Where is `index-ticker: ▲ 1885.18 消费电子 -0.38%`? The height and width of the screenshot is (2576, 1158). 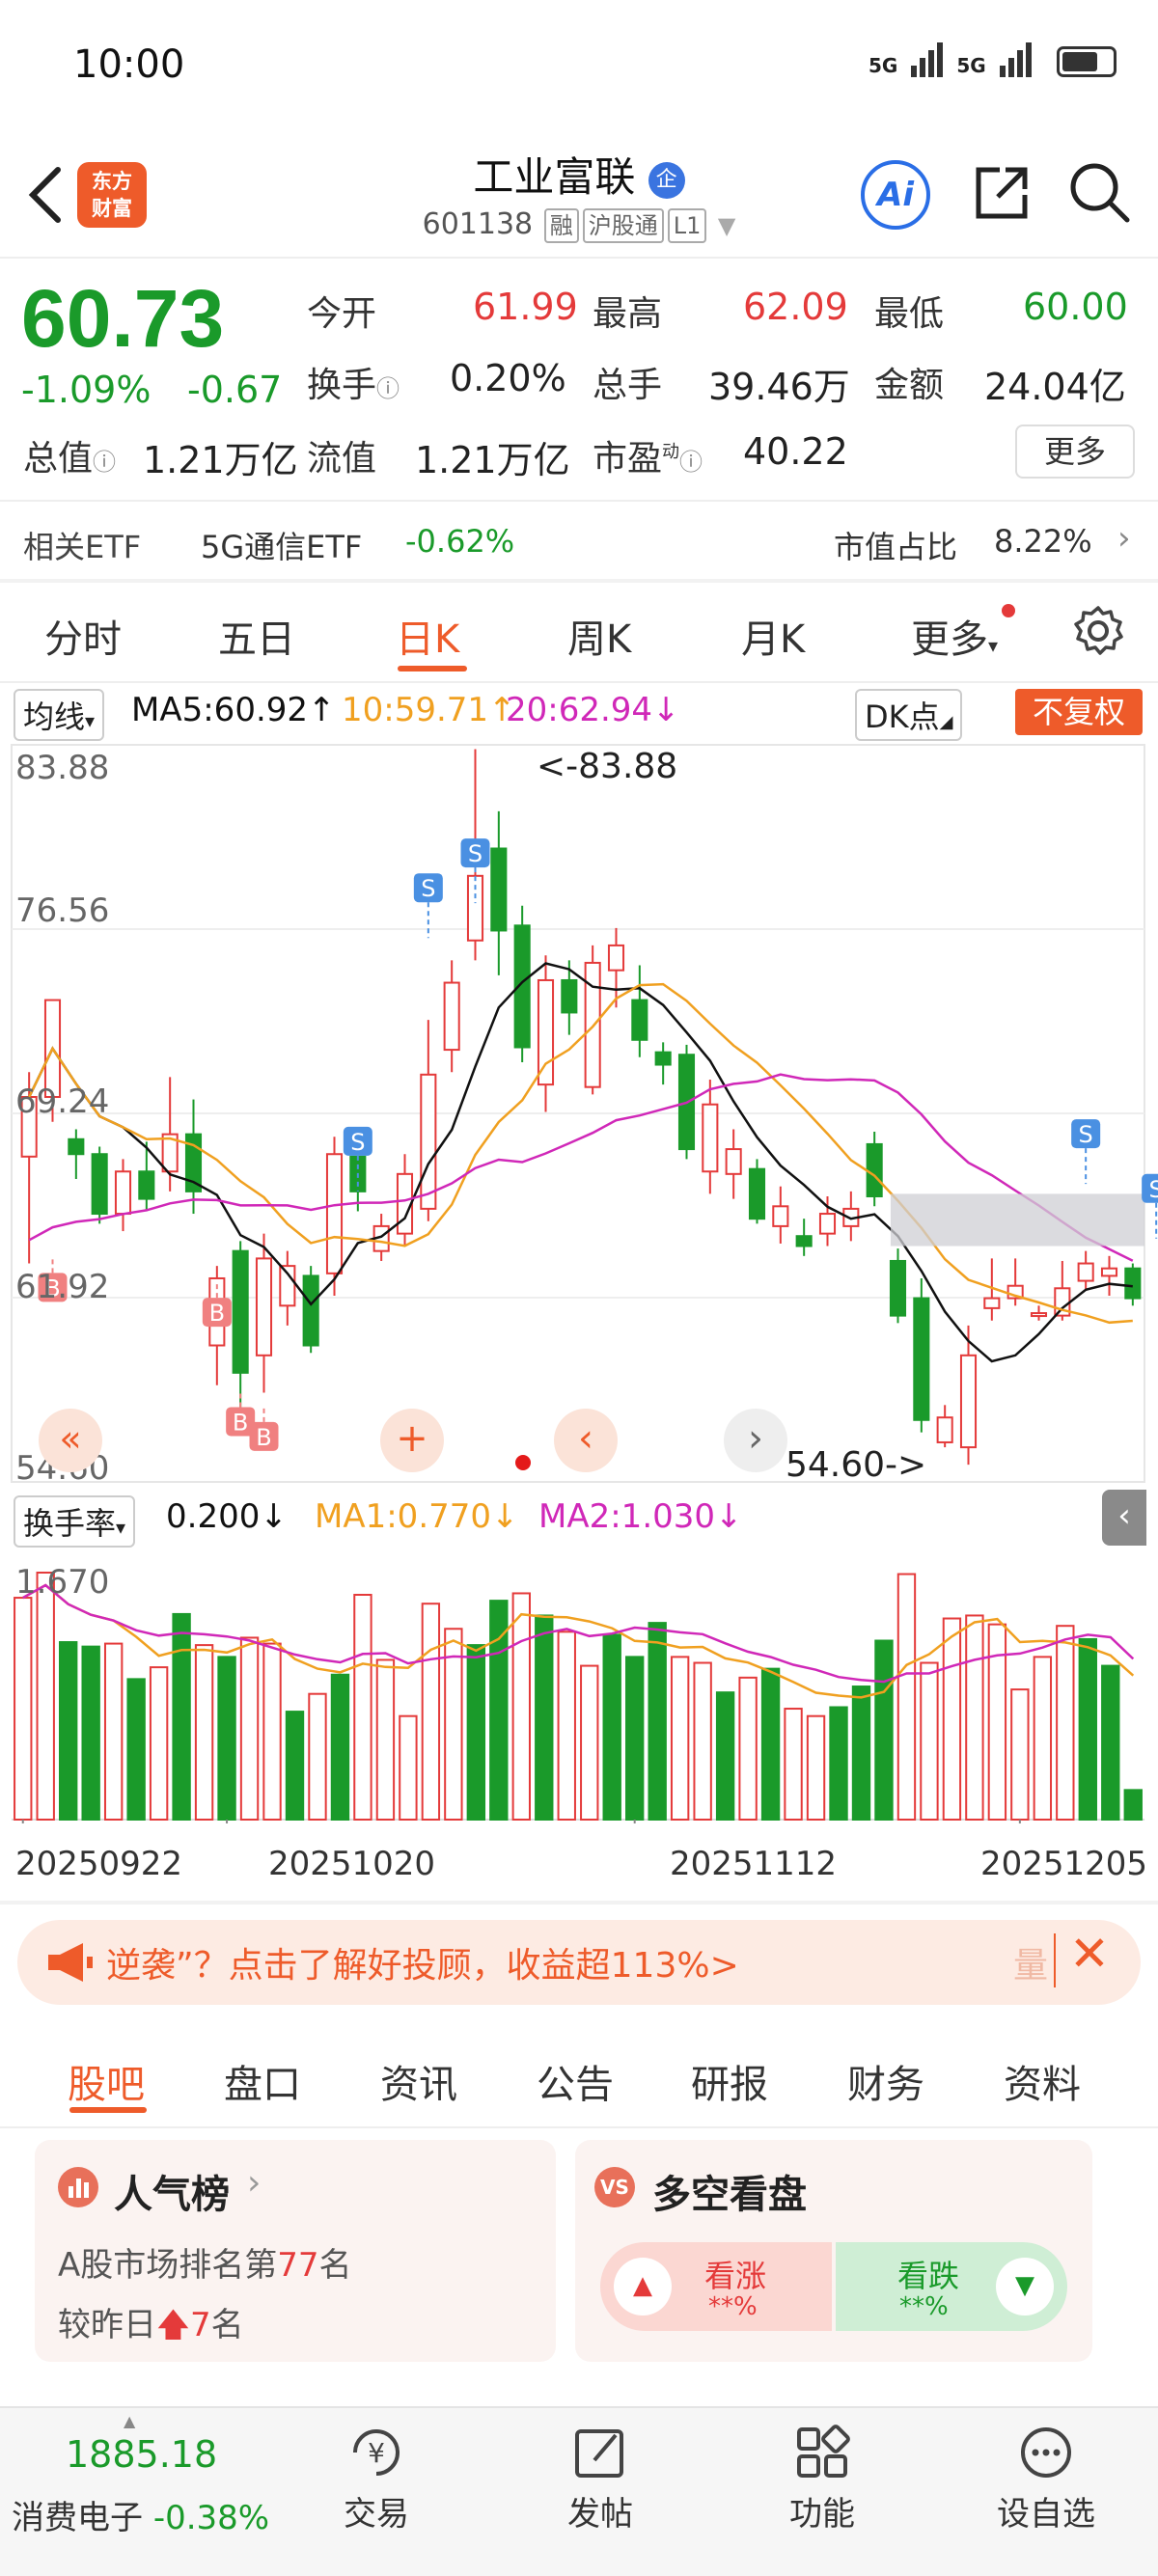 index-ticker: ▲ 1885.18 消费电子 -0.38% is located at coordinates (134, 2492).